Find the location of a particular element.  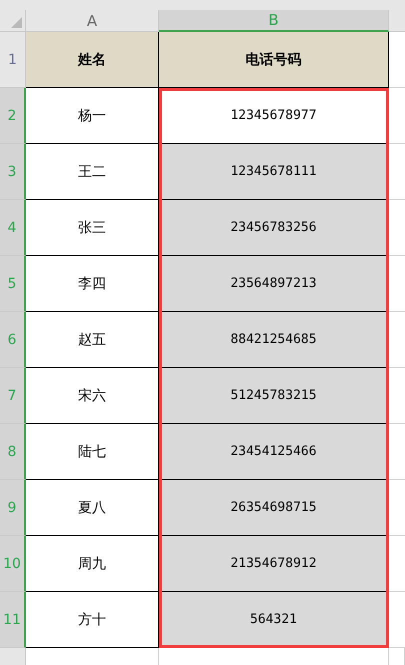

row-header: 3 is located at coordinates (13, 172).